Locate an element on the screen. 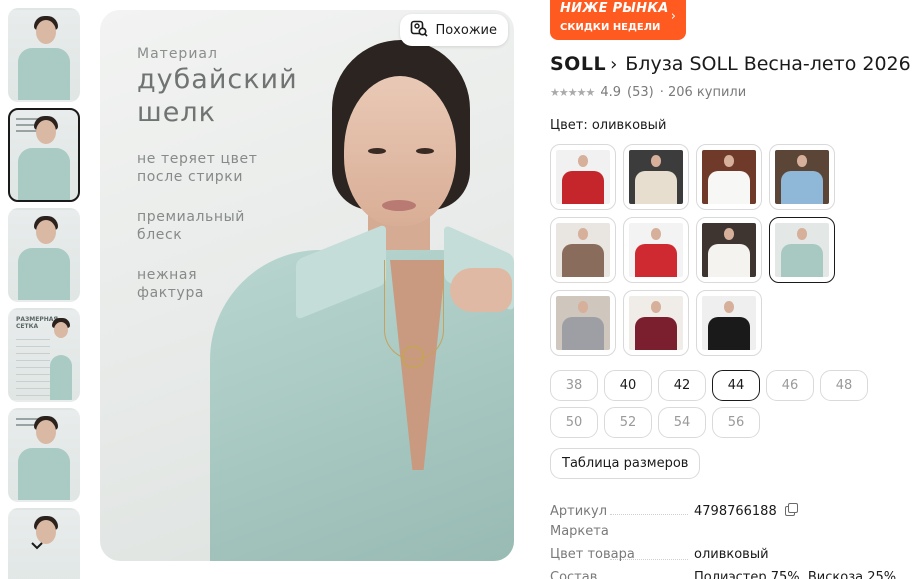 This screenshot has width=919, height=579. color-swatch-brown is located at coordinates (583, 250).